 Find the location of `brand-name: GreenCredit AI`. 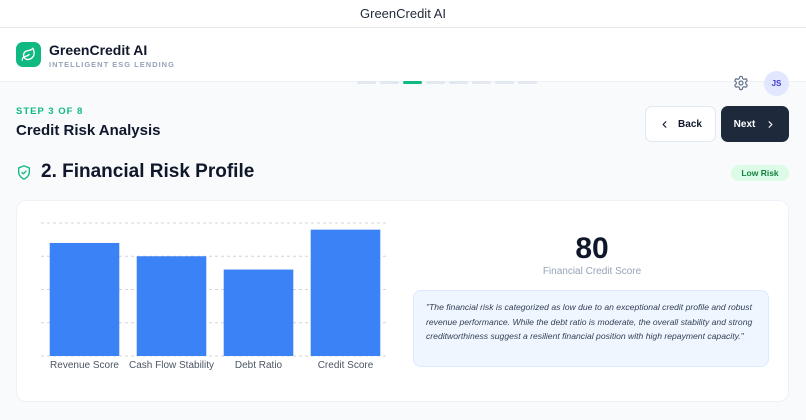

brand-name: GreenCredit AI is located at coordinates (98, 50).